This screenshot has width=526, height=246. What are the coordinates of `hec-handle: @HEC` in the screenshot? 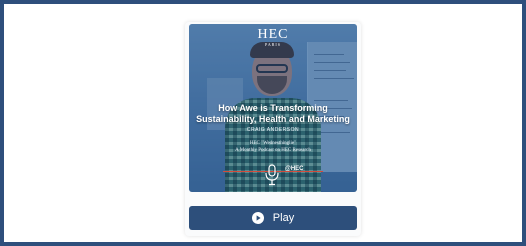 It's located at (294, 169).